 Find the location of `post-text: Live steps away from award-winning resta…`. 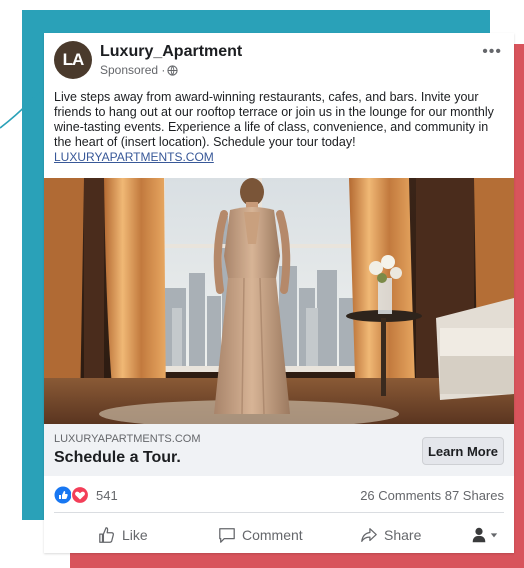

post-text: Live steps away from award-winning resta… is located at coordinates (274, 119).